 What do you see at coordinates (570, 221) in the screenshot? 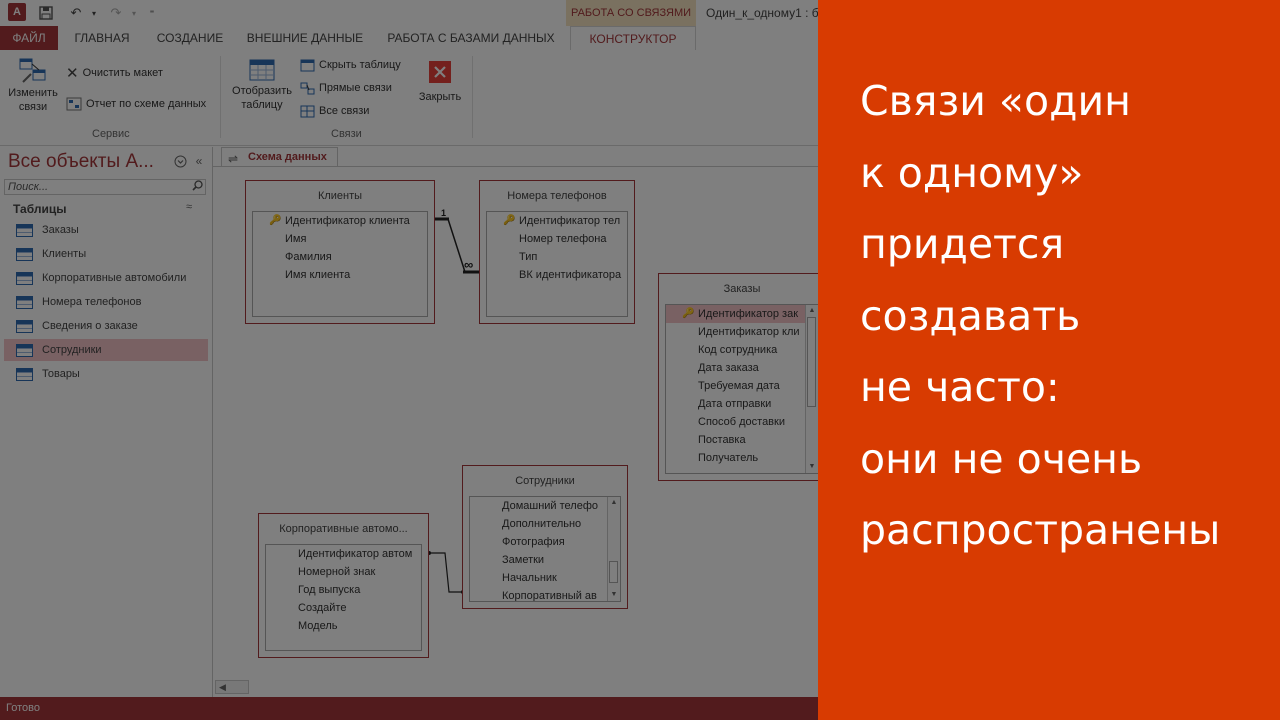
I see `field-label: Идентификатор тел` at bounding box center [570, 221].